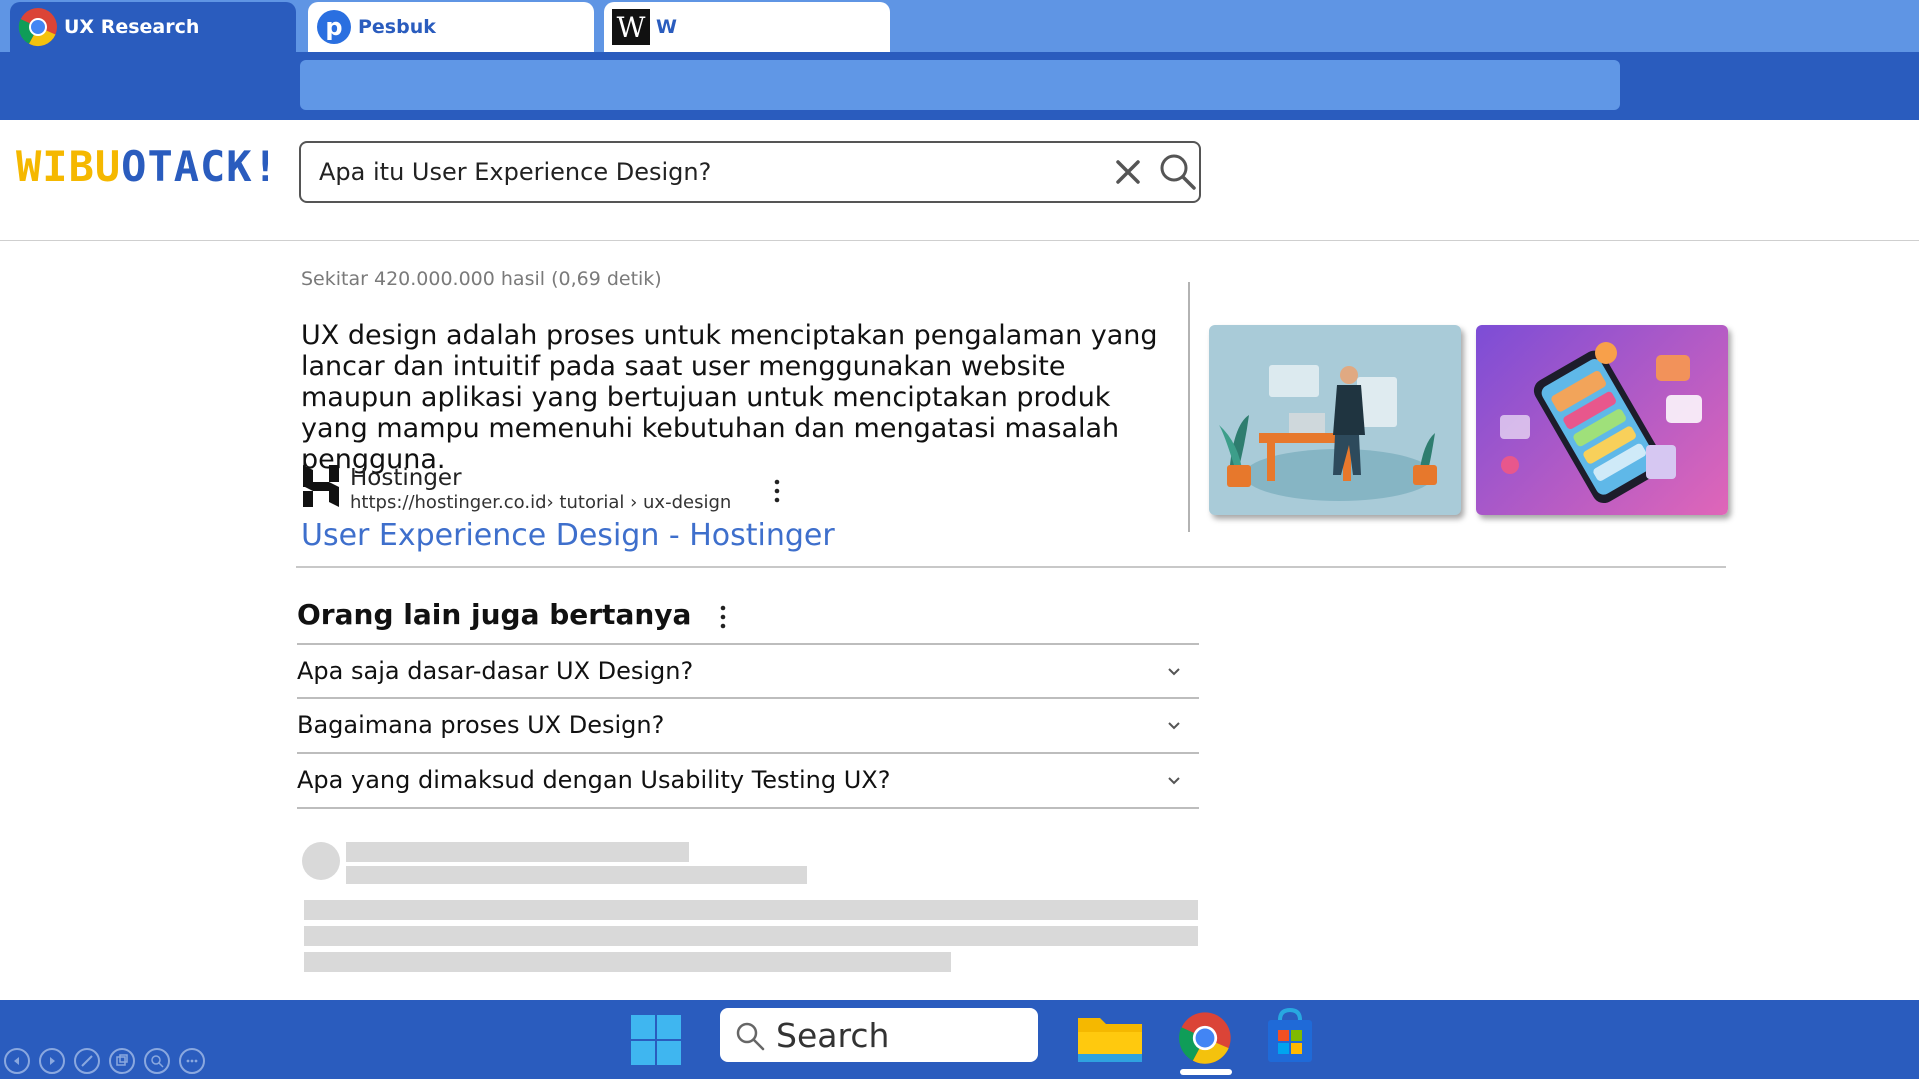 The height and width of the screenshot is (1079, 1919). Describe the element at coordinates (1128, 172) in the screenshot. I see `clear-icon` at that location.